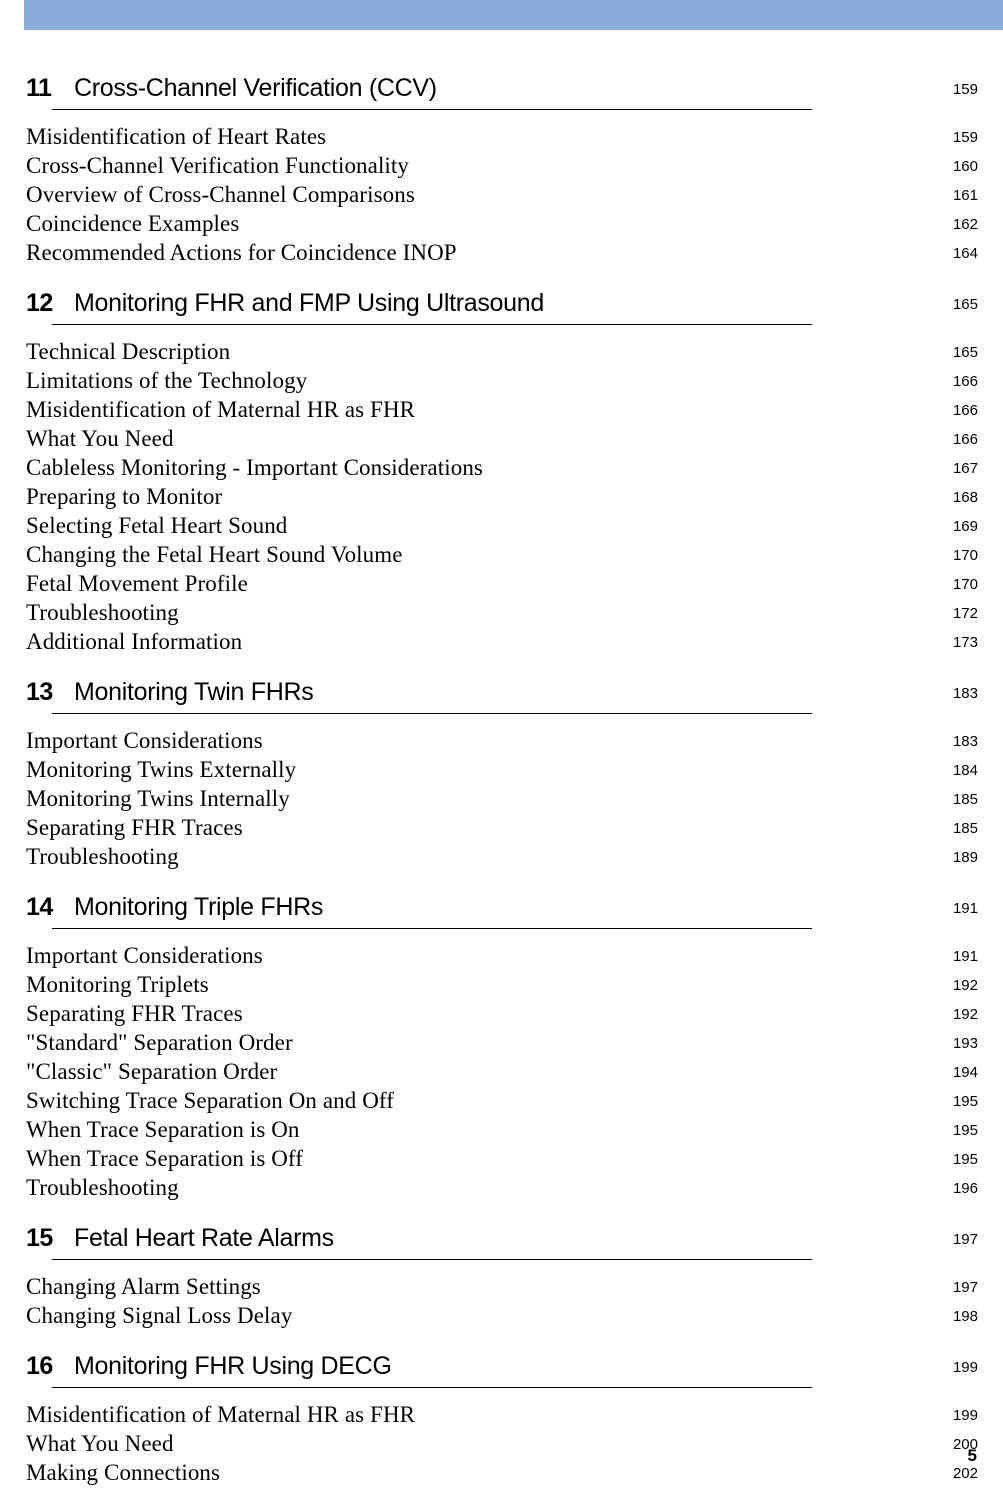 This screenshot has height=1490, width=1003. Describe the element at coordinates (502, 438) in the screenshot. I see `toc-entry: What You Need 166` at that location.